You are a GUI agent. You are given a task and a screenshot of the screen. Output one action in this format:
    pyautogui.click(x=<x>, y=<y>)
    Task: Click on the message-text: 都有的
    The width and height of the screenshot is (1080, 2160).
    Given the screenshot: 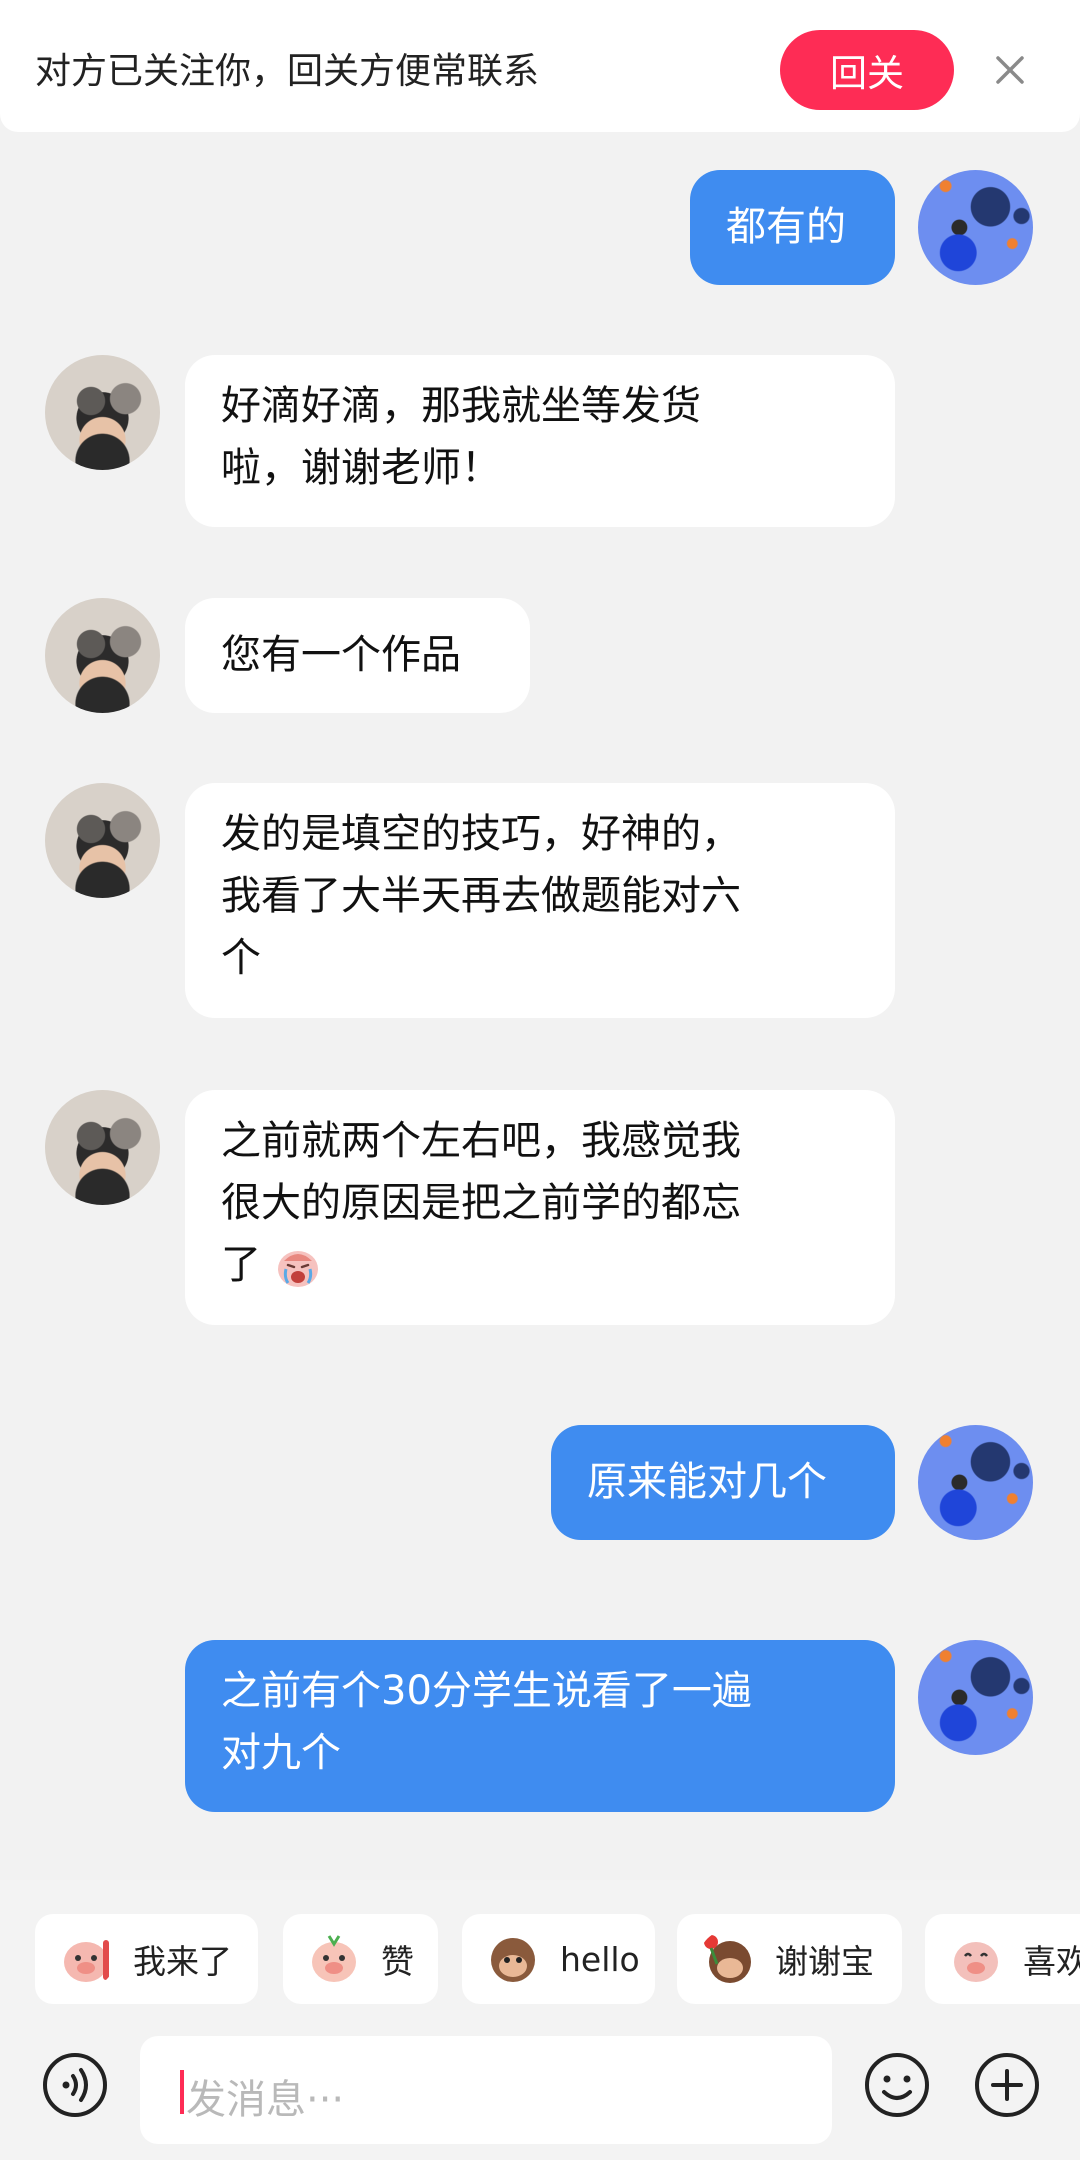 What is the action you would take?
    pyautogui.click(x=786, y=227)
    